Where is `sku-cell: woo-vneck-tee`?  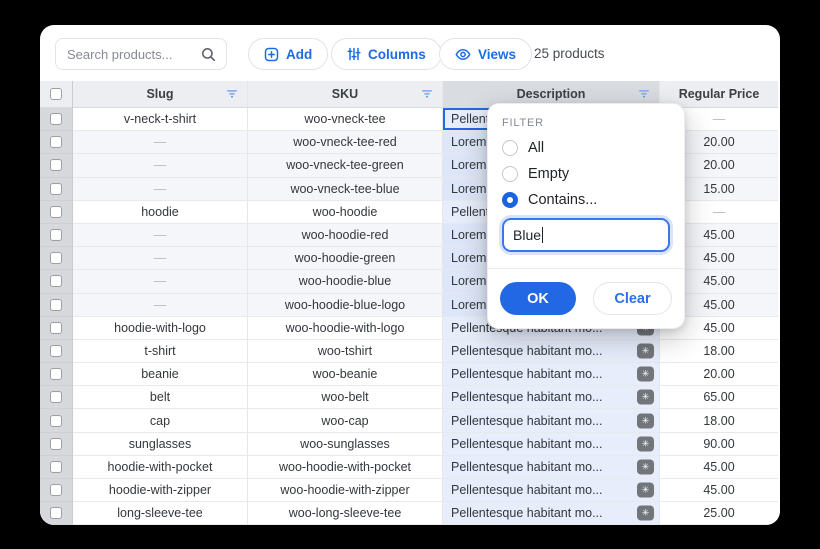
sku-cell: woo-vneck-tee is located at coordinates (345, 120).